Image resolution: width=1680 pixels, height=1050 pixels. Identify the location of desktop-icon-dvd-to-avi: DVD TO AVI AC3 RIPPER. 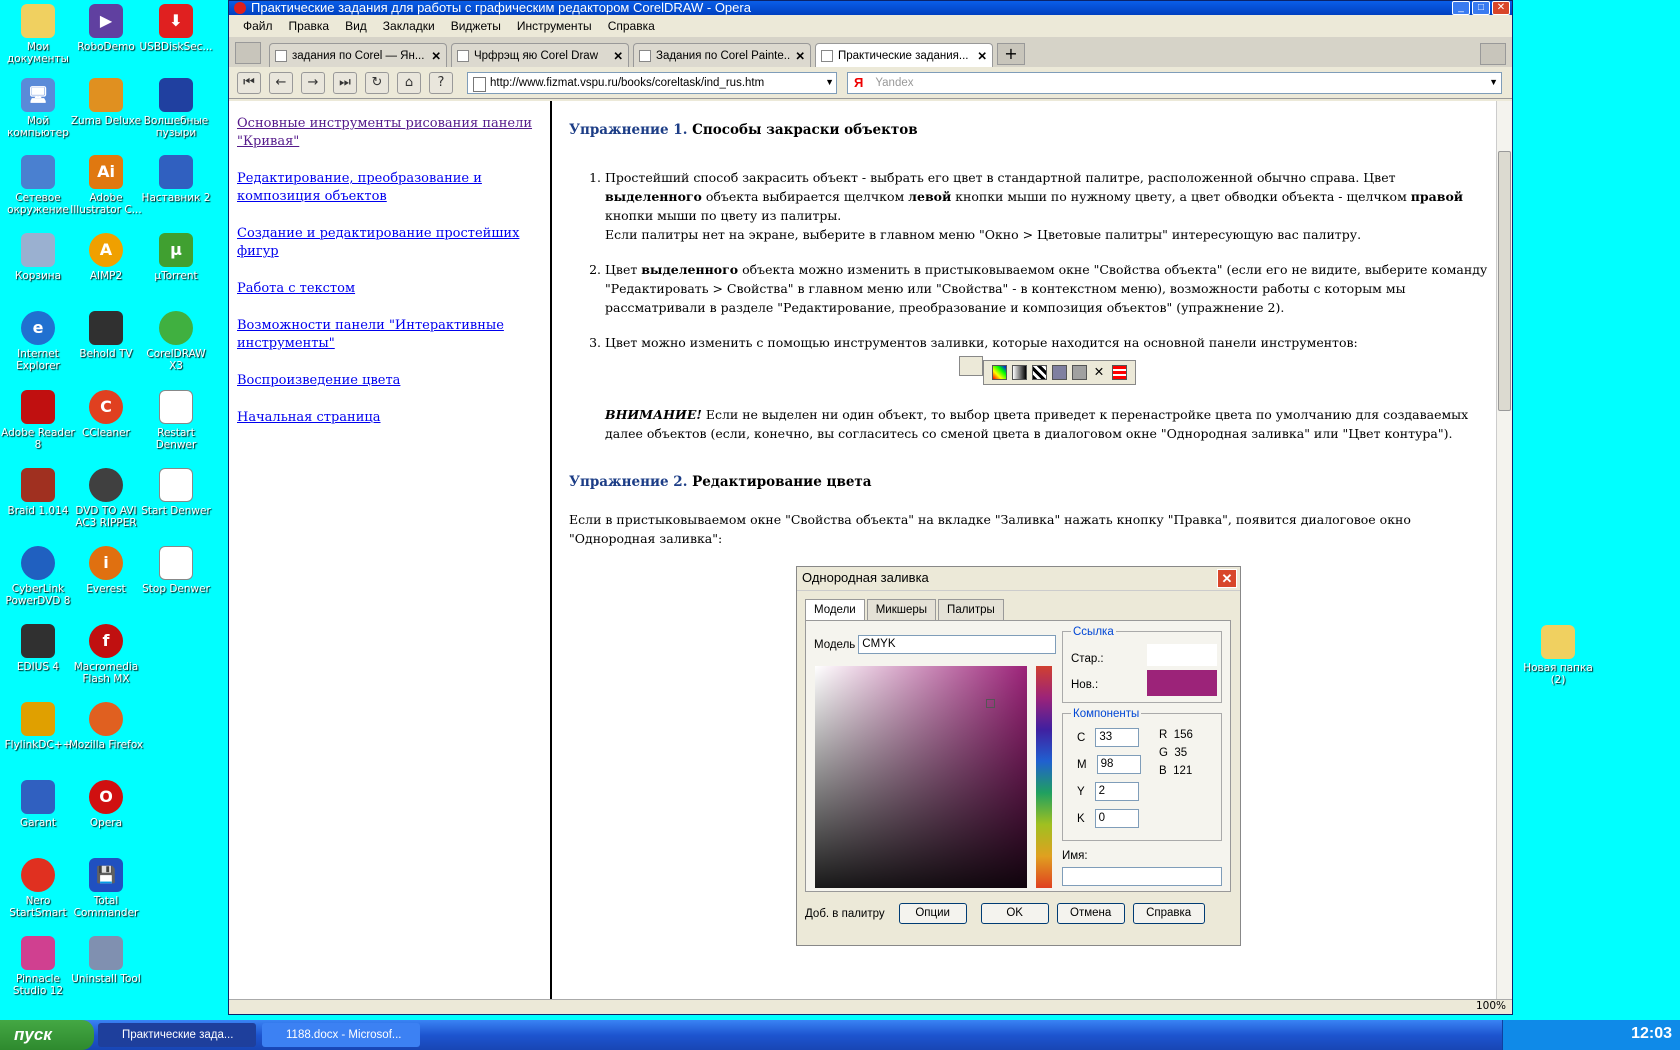
(106, 498).